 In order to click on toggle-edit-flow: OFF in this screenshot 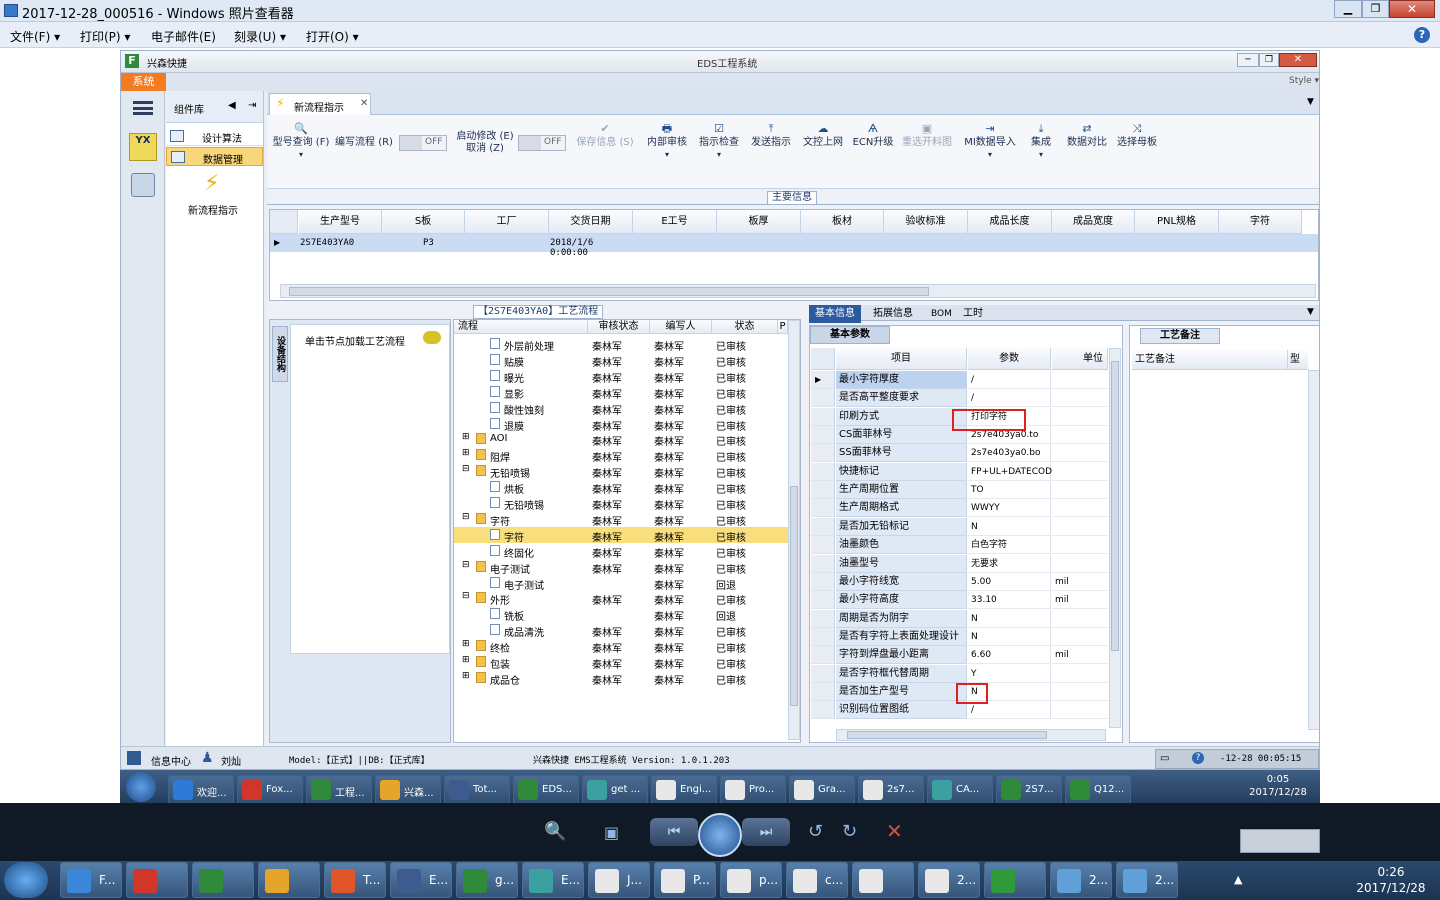, I will do `click(423, 143)`.